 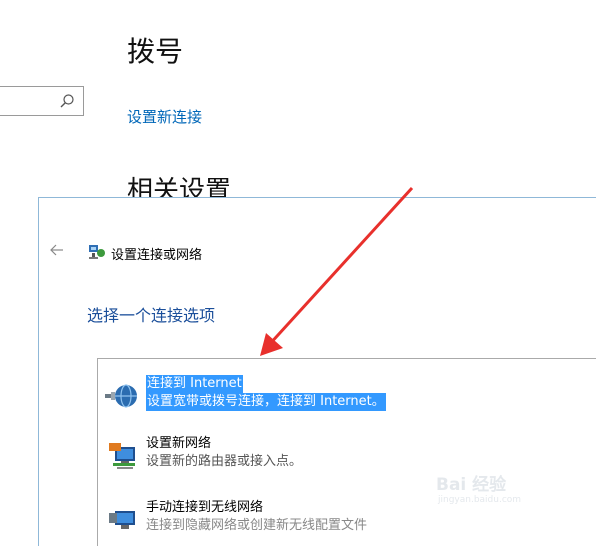 I want to click on search-icon, so click(x=67, y=101).